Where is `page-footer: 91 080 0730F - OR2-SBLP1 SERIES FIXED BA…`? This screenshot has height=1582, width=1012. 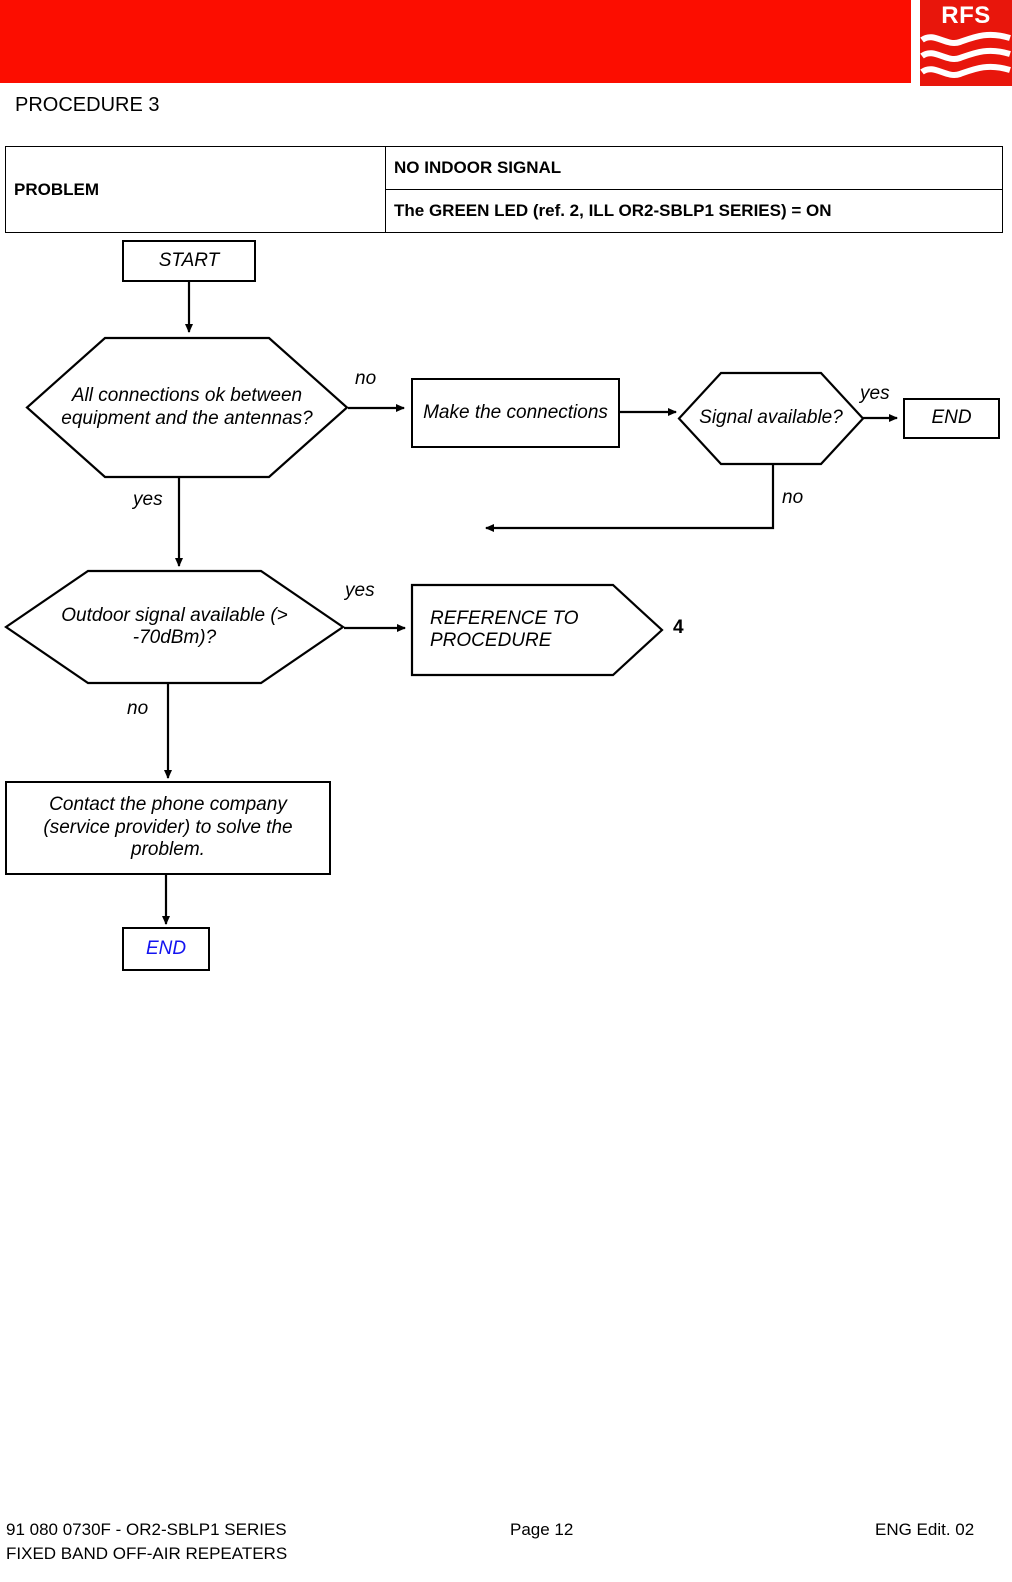 page-footer: 91 080 0730F - OR2-SBLP1 SERIES FIXED BA… is located at coordinates (506, 1551).